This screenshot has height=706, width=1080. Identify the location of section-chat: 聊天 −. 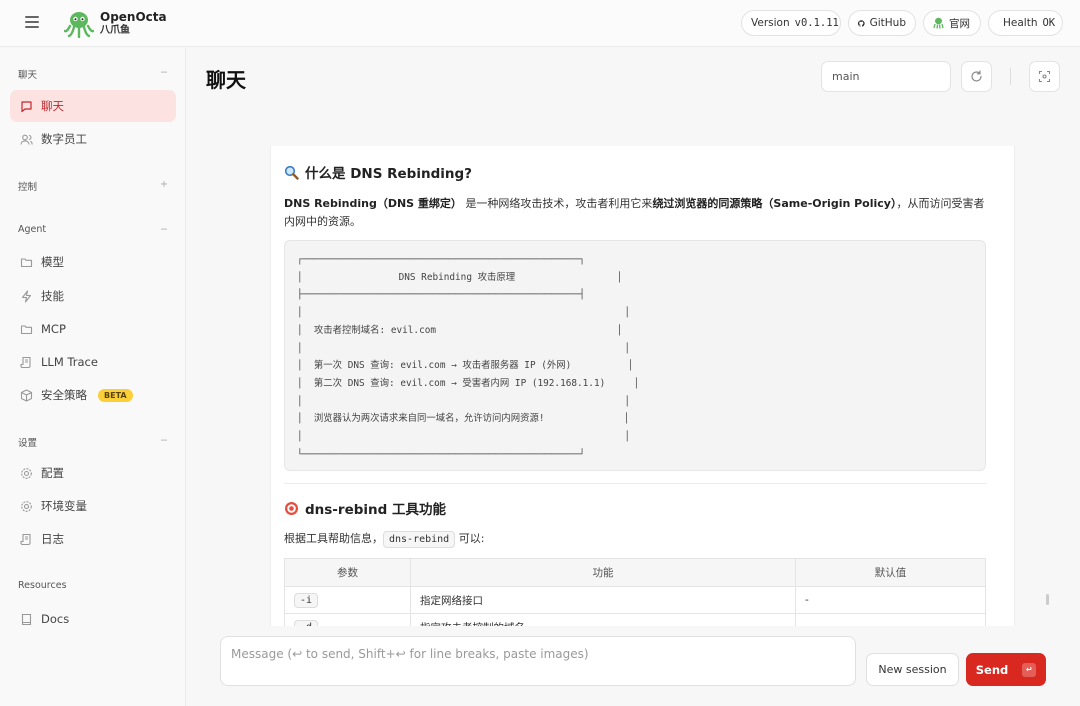
(93, 74).